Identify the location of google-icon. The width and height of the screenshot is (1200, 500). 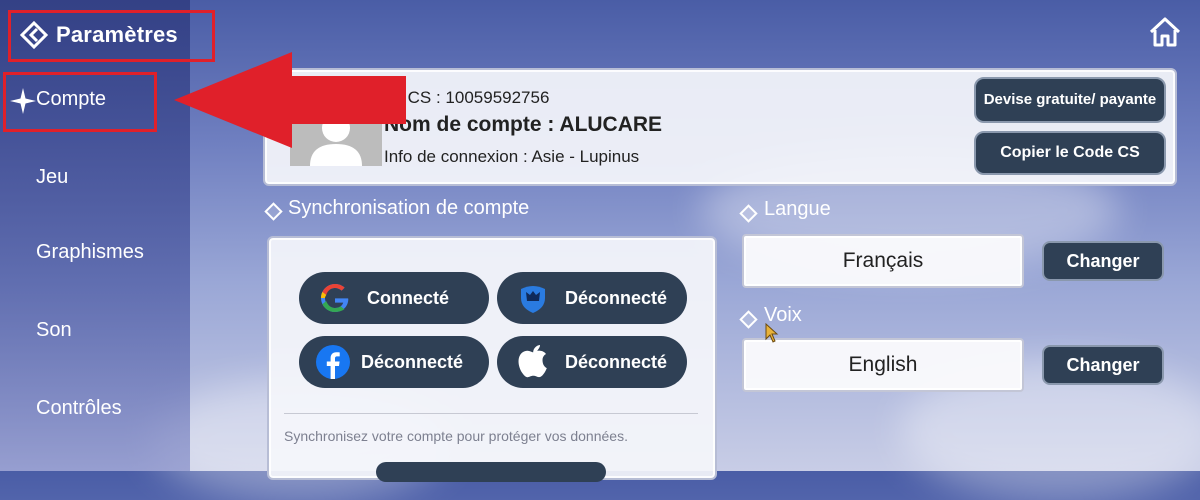
(335, 298).